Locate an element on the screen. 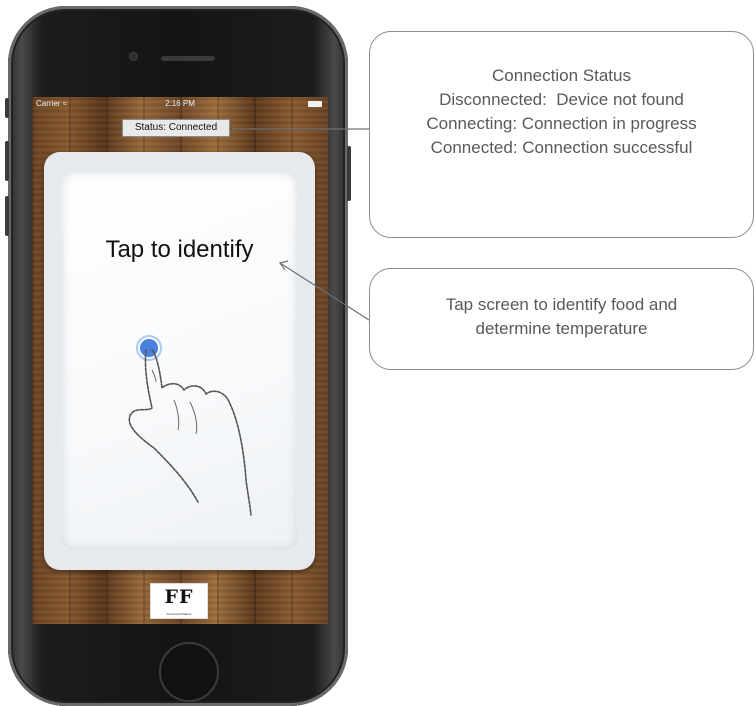  callout-line-disconnected: Disconnected: Device not found is located at coordinates (561, 99).